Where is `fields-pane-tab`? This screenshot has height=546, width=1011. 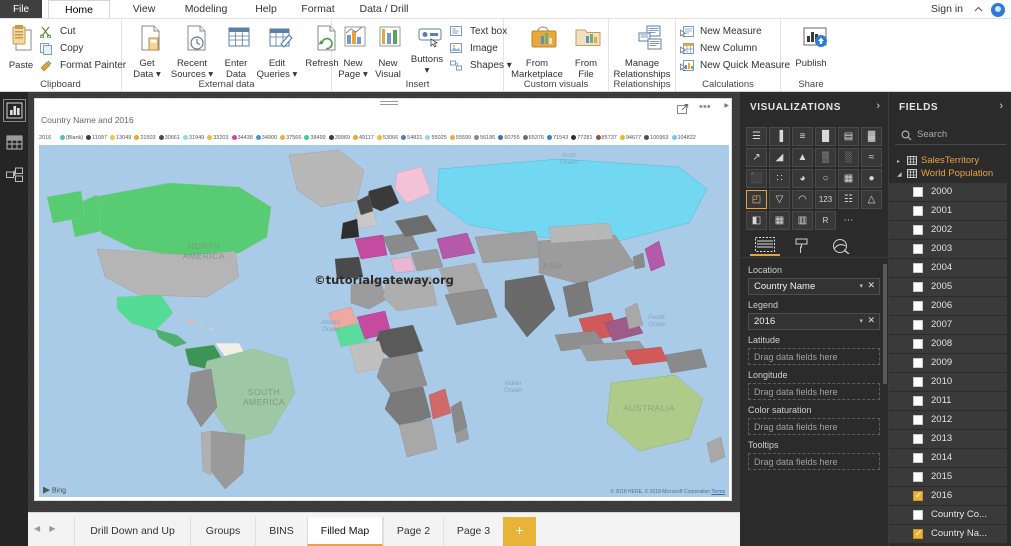 fields-pane-tab is located at coordinates (765, 245).